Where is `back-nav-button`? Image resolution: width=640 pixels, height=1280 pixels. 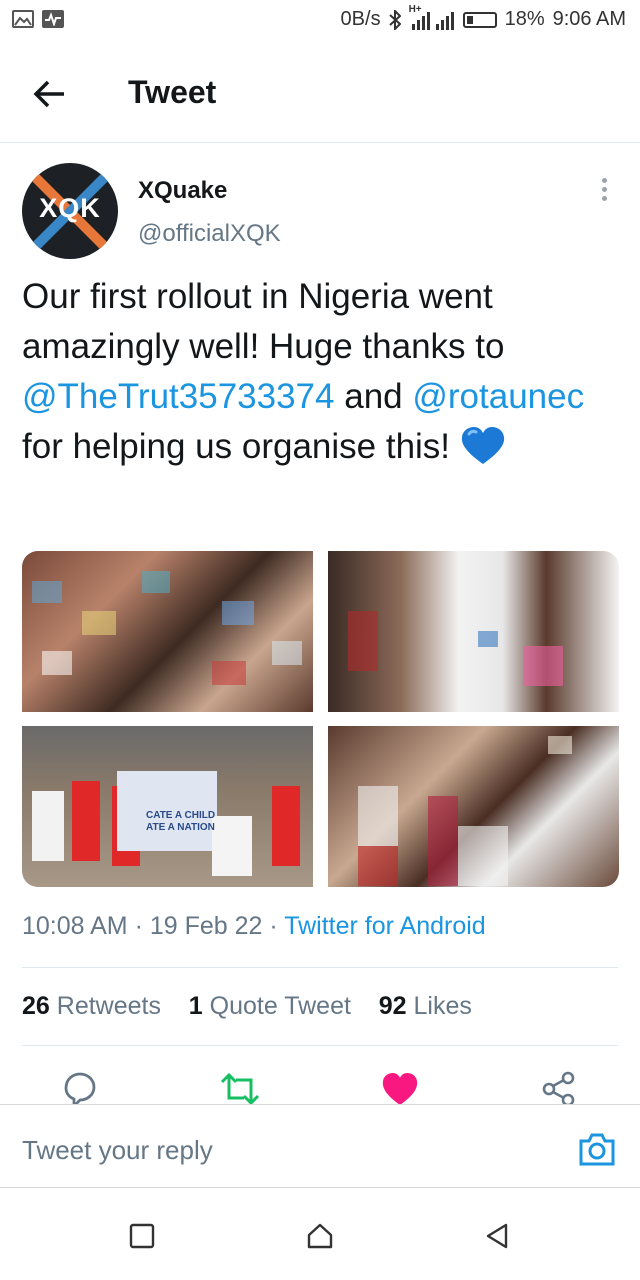
back-nav-button is located at coordinates (498, 1236).